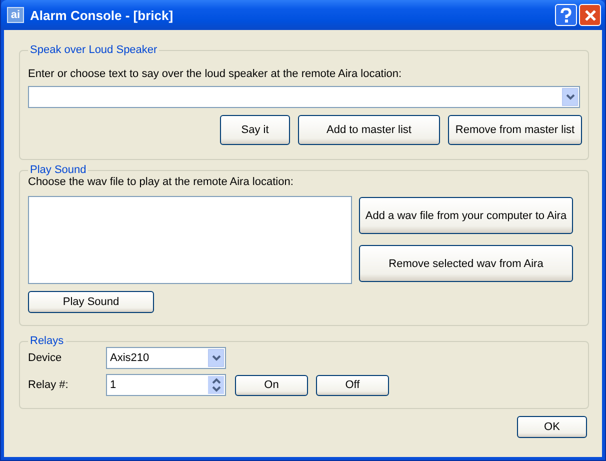  I want to click on relay-button: On, so click(271, 385).